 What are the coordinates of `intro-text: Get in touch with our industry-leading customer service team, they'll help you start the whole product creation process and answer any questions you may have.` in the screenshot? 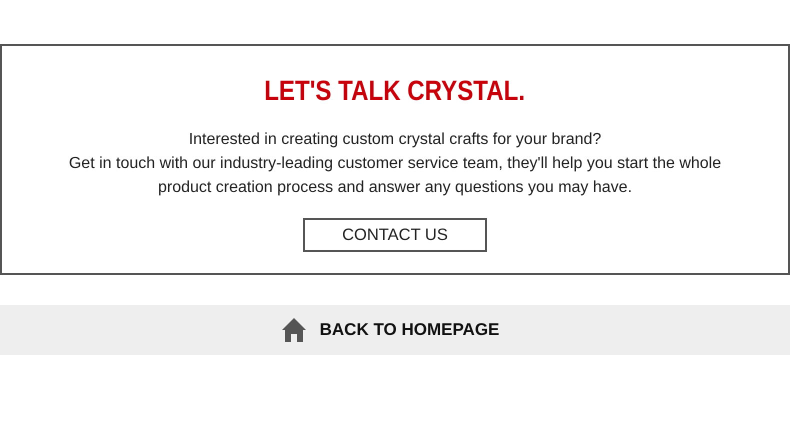 It's located at (395, 176).